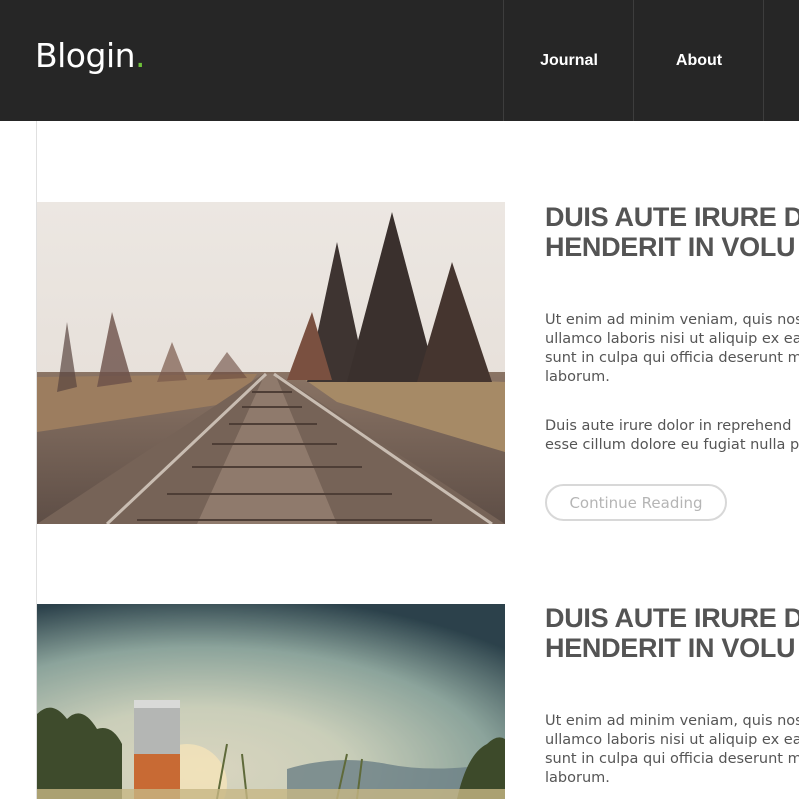 This screenshot has height=799, width=799. What do you see at coordinates (568, 60) in the screenshot?
I see `nav-item-journal: Journal` at bounding box center [568, 60].